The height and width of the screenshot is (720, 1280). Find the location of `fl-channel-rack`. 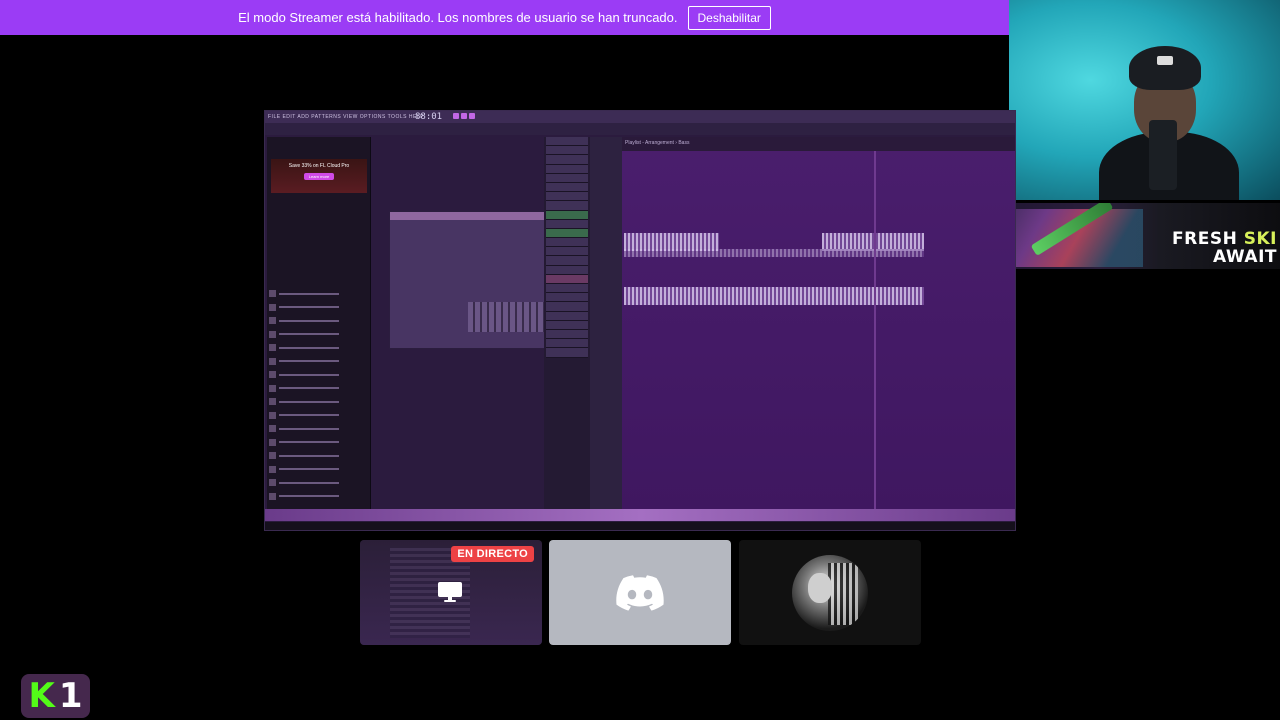

fl-channel-rack is located at coordinates (472, 280).